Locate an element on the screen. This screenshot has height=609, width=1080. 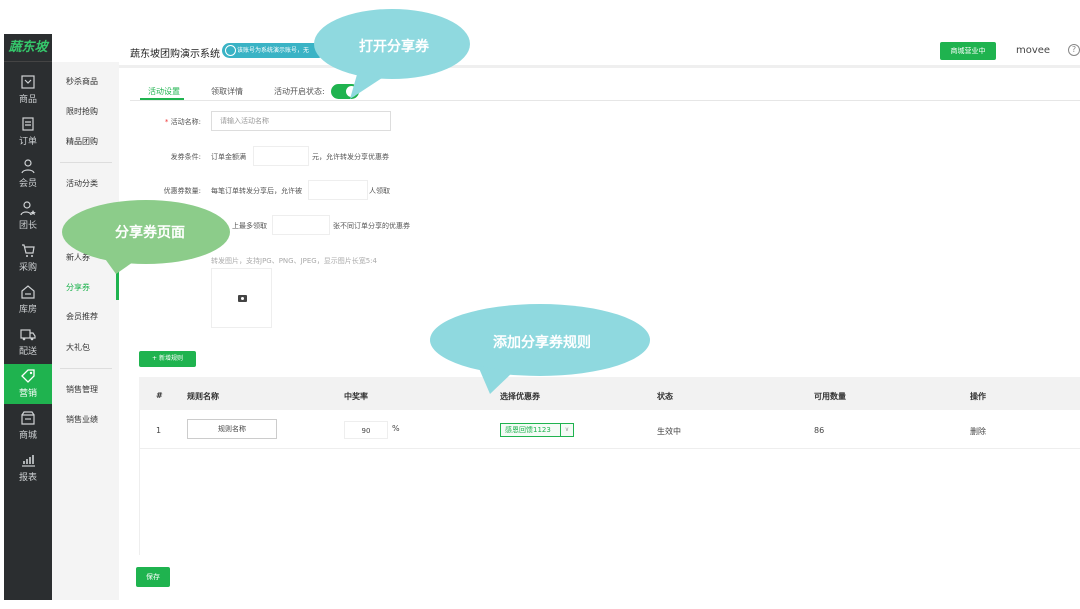
subnav-item-category: 活动分类 is located at coordinates (82, 183).